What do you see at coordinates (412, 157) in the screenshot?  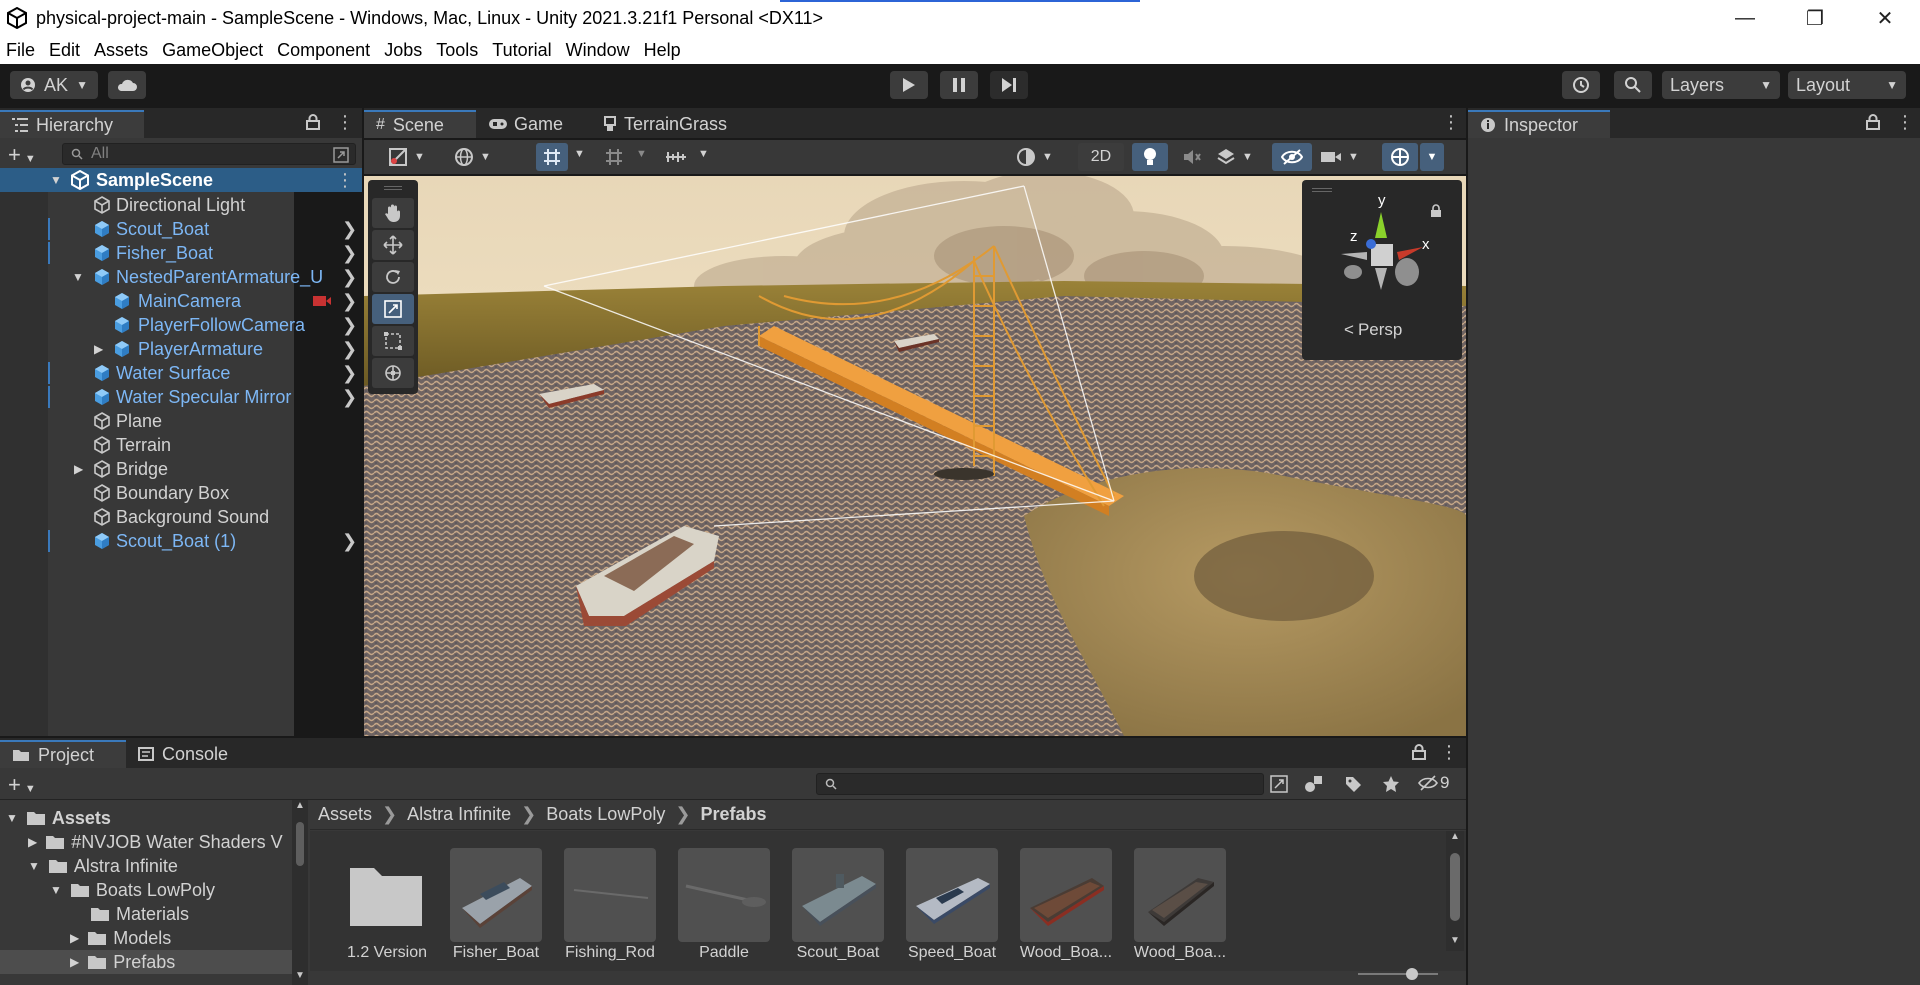 I see `draw-mode-dropdown: ▼` at bounding box center [412, 157].